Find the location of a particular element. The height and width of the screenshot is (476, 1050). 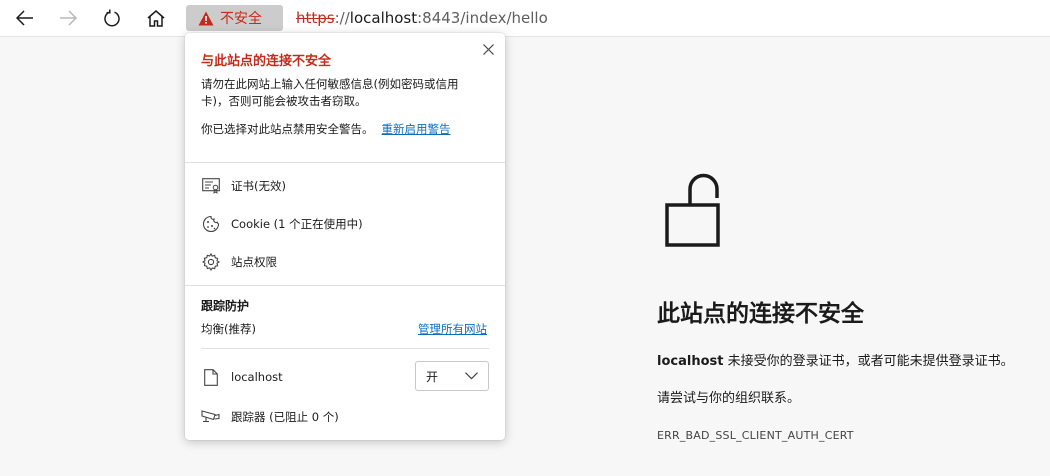

close-icon is located at coordinates (488, 49).